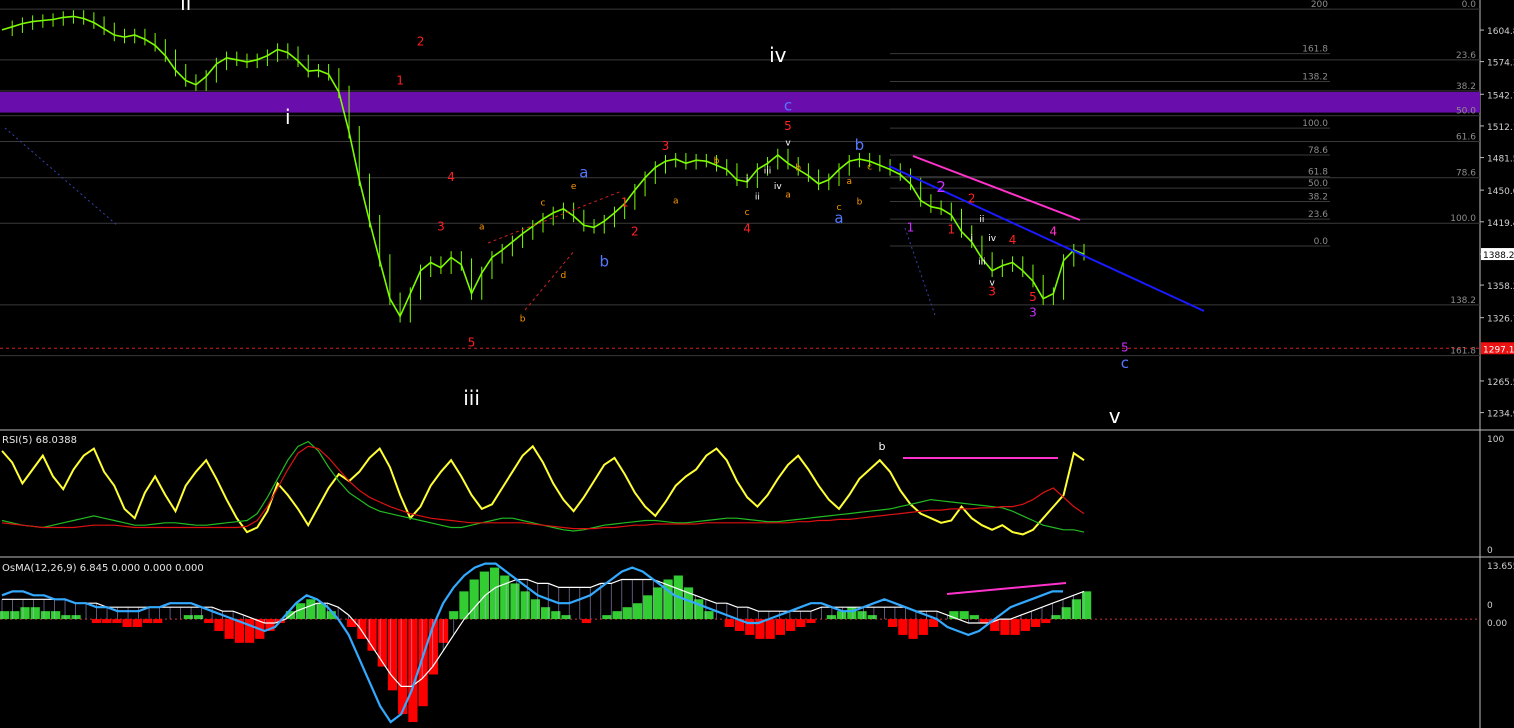  I want to click on price-tick-label: 1358.2, so click(1500, 287).